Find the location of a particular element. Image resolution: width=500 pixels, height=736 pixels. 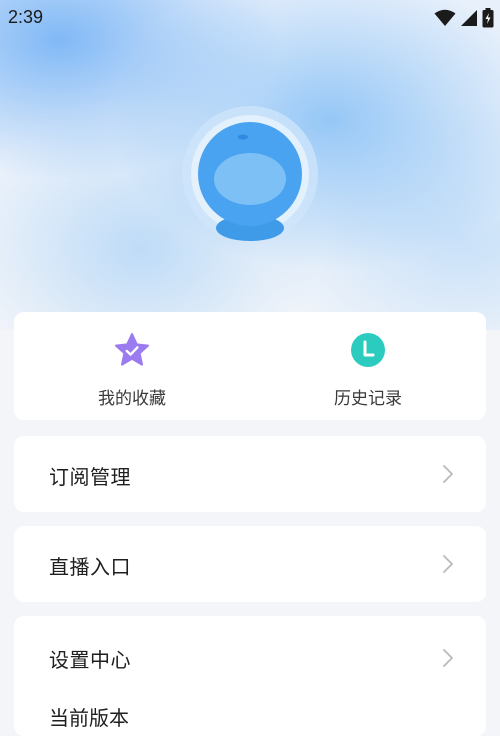

avatar is located at coordinates (250, 174).